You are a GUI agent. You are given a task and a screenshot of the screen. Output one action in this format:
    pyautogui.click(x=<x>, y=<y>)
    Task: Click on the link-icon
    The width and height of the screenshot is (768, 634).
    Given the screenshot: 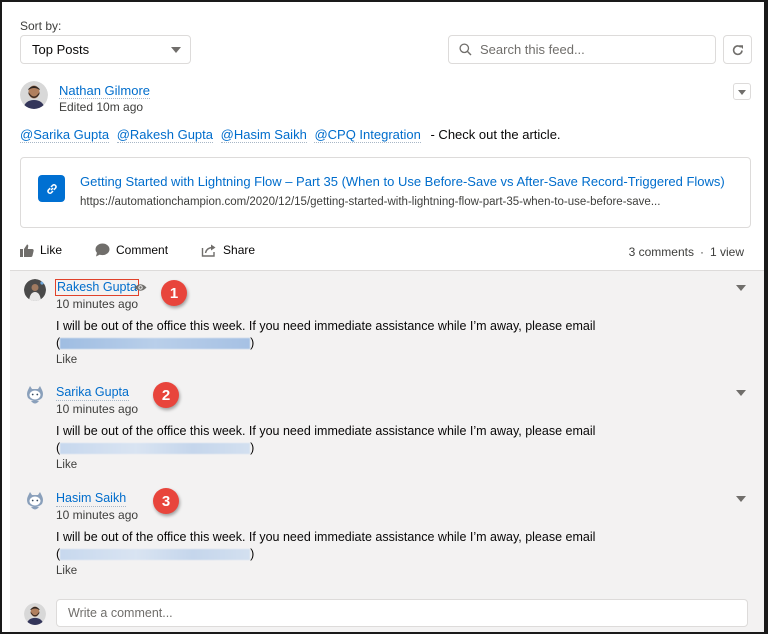 What is the action you would take?
    pyautogui.click(x=51, y=188)
    